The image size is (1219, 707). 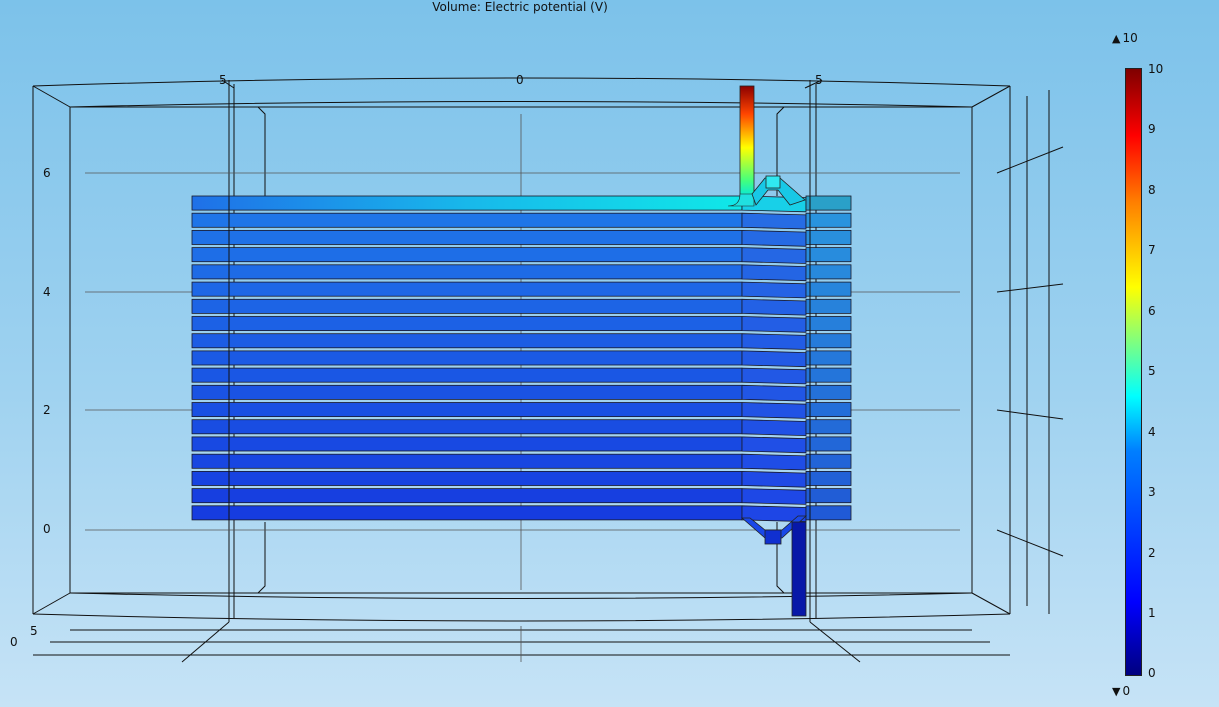 I want to click on colorbar, so click(x=1133, y=372).